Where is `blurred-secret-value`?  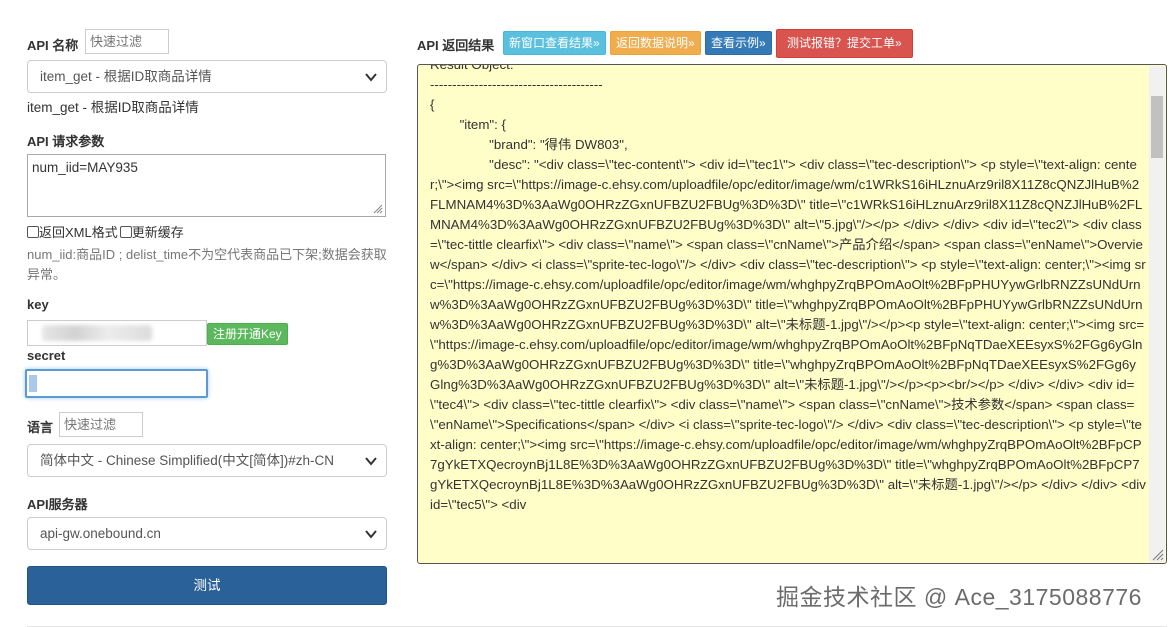 blurred-secret-value is located at coordinates (33, 383).